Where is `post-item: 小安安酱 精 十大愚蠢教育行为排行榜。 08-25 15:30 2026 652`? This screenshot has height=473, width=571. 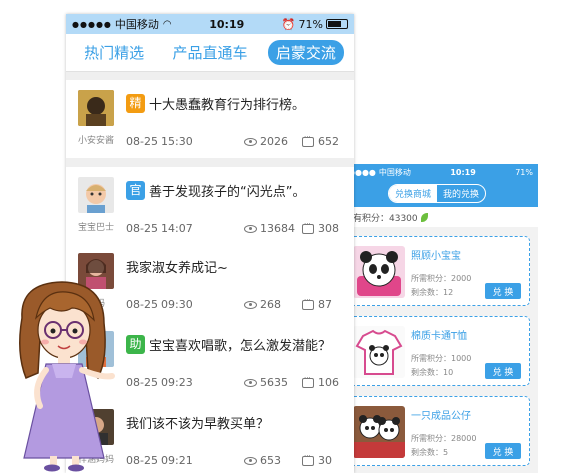 post-item: 小安安酱 精 十大愚蠢教育行为排行榜。 08-25 15:30 2026 652 is located at coordinates (210, 119).